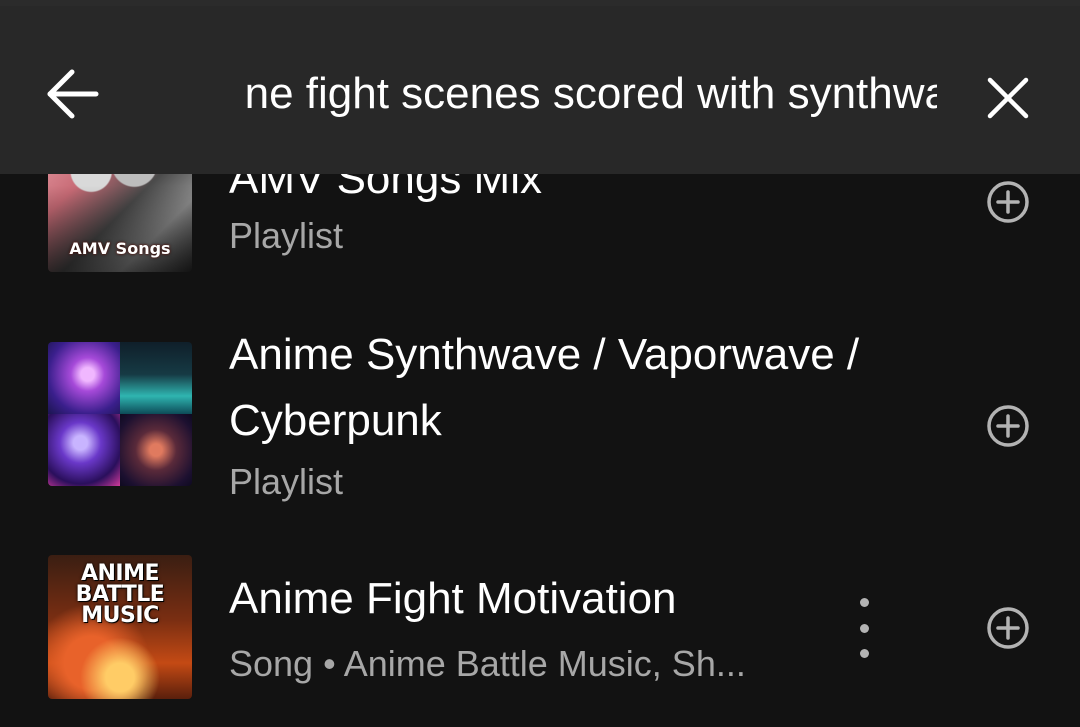  What do you see at coordinates (120, 594) in the screenshot?
I see `thumbnail-label: ANIME BATTLE MUSIC` at bounding box center [120, 594].